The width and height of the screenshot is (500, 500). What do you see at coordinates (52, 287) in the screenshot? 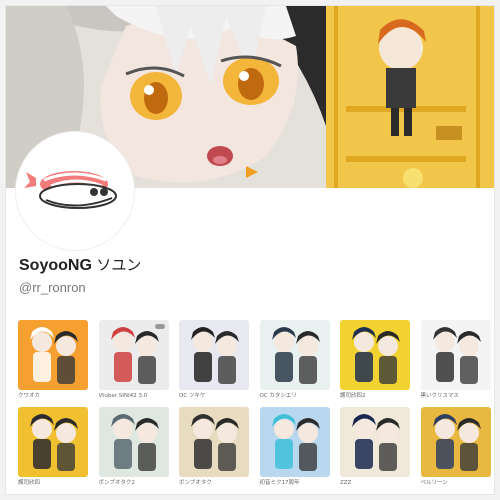
I see `user-handle: @rr_ronron` at bounding box center [52, 287].